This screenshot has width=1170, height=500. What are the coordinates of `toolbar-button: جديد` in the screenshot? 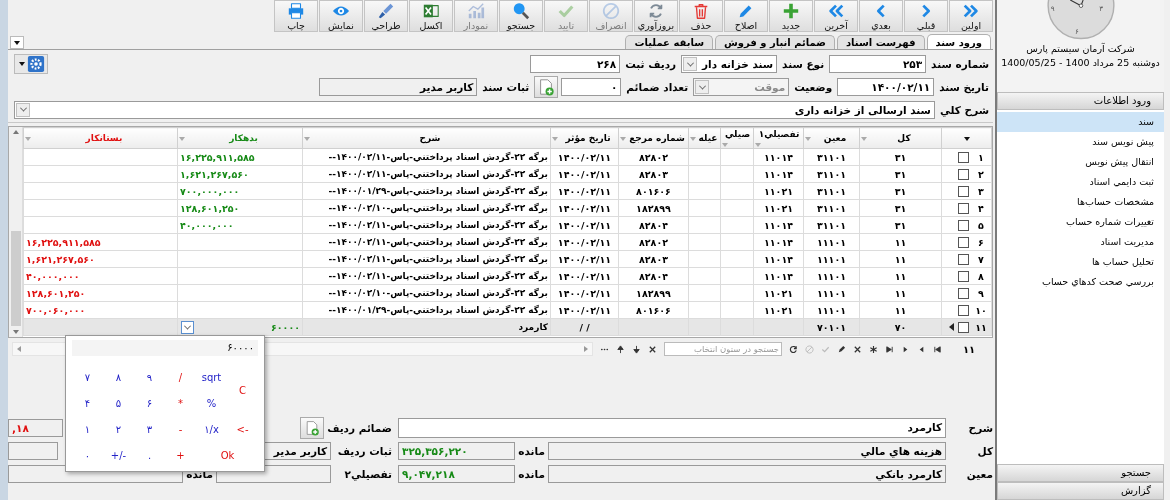 It's located at (791, 16).